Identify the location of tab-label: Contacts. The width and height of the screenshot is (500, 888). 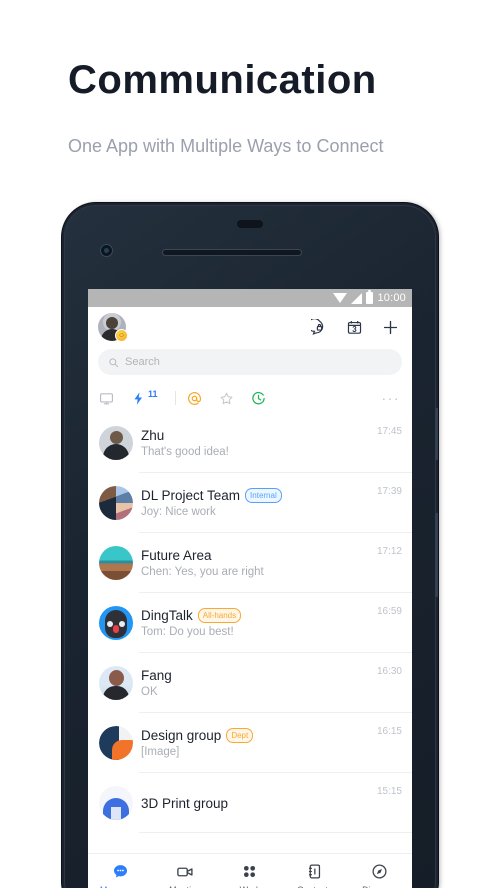
(315, 886).